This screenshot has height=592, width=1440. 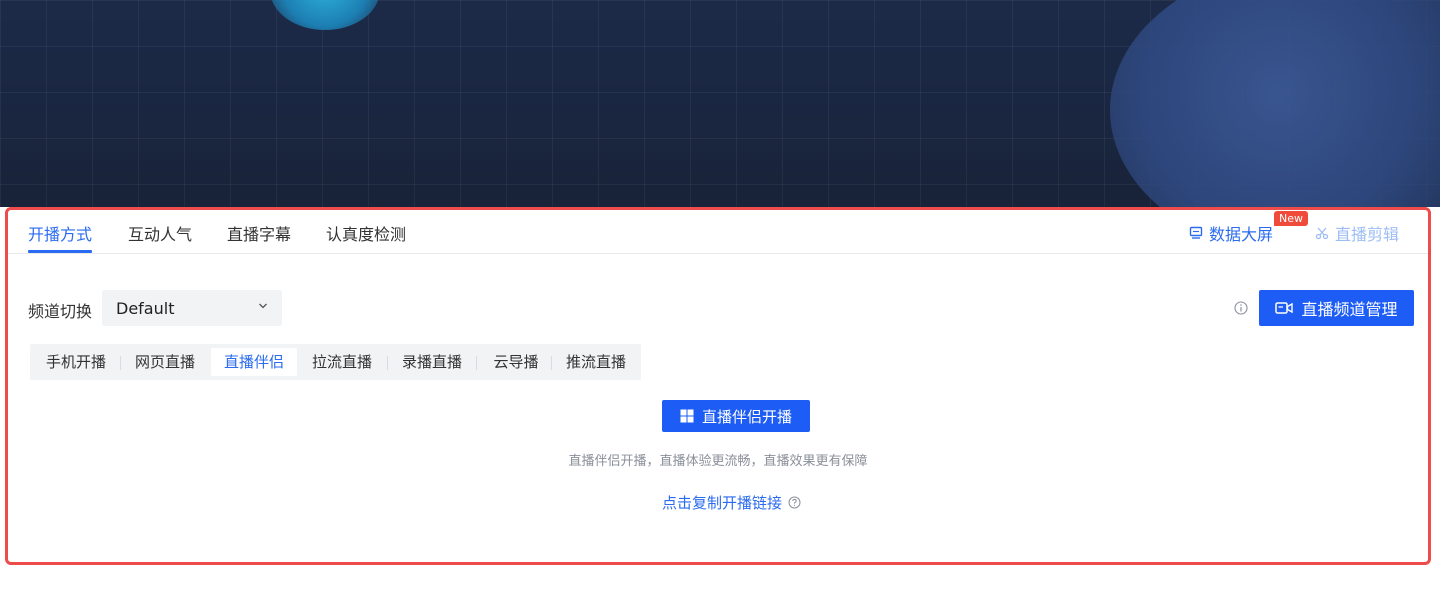 What do you see at coordinates (1241, 308) in the screenshot?
I see `info-icon` at bounding box center [1241, 308].